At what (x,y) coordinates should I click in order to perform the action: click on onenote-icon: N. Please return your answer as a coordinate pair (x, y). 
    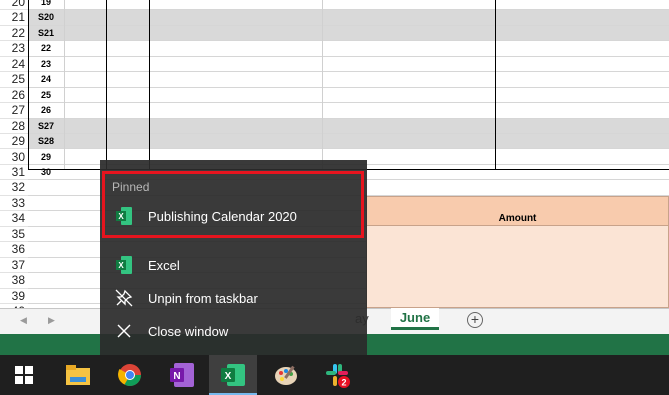
    Looking at the image, I should click on (182, 375).